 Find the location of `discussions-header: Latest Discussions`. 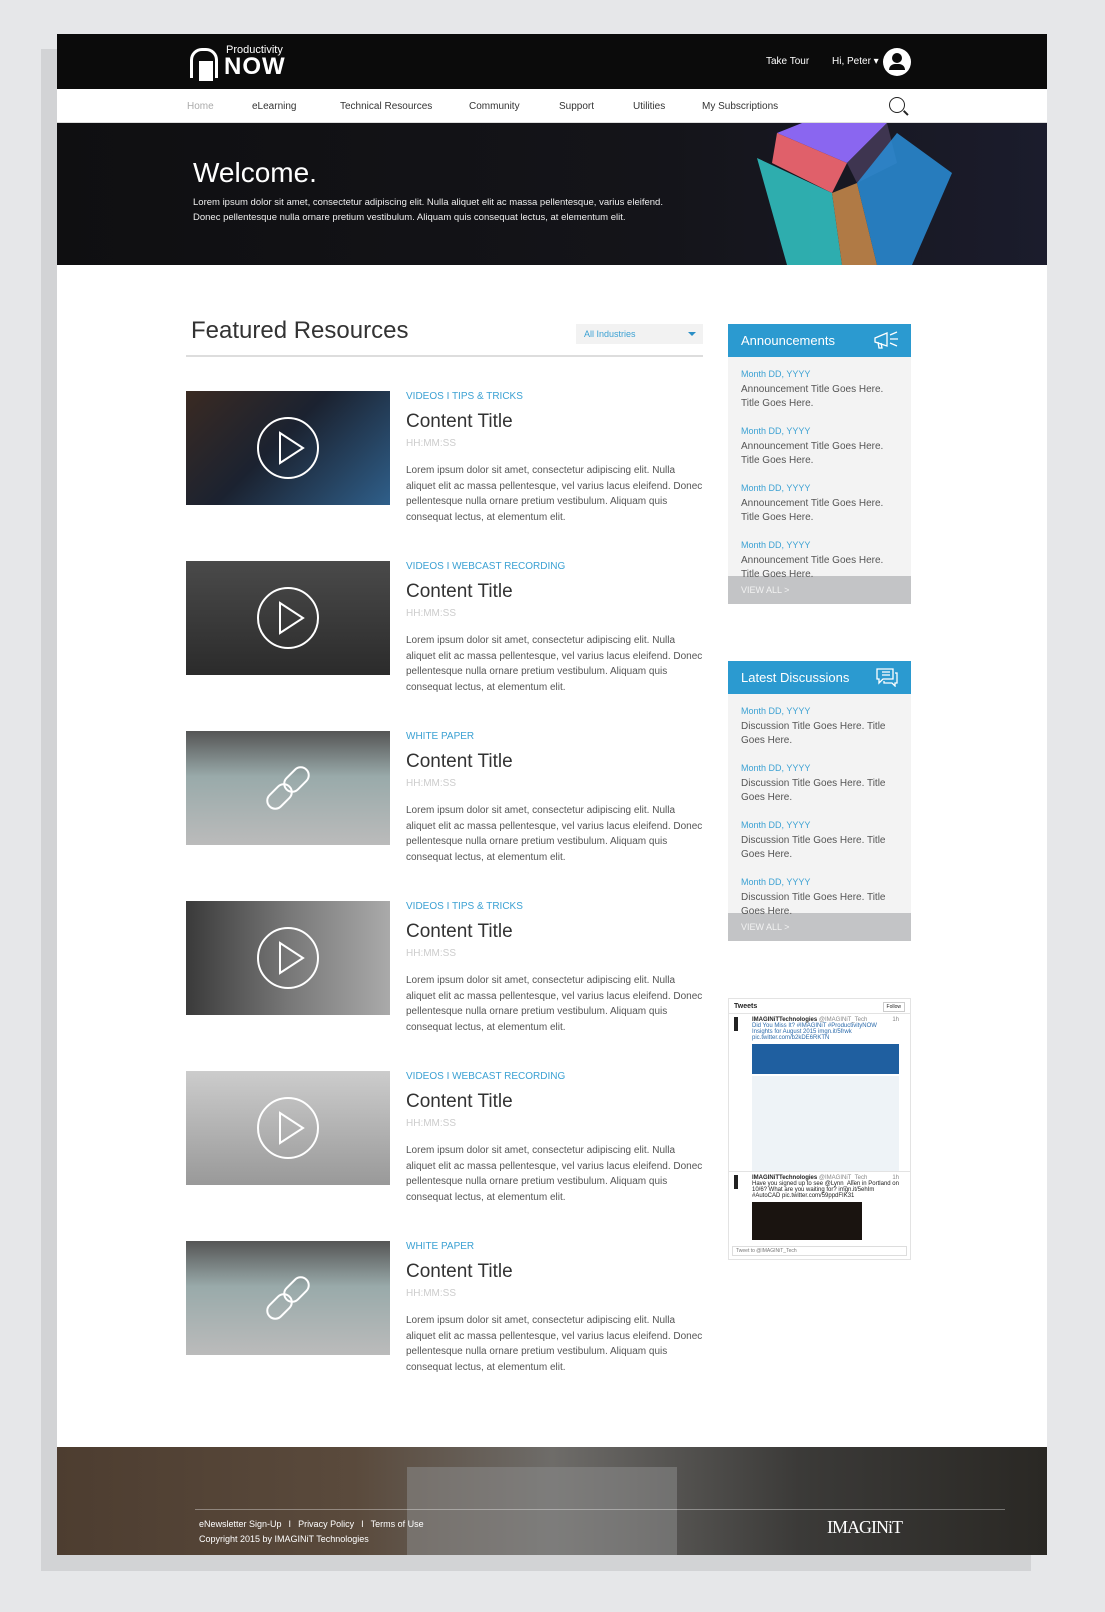

discussions-header: Latest Discussions is located at coordinates (819, 677).